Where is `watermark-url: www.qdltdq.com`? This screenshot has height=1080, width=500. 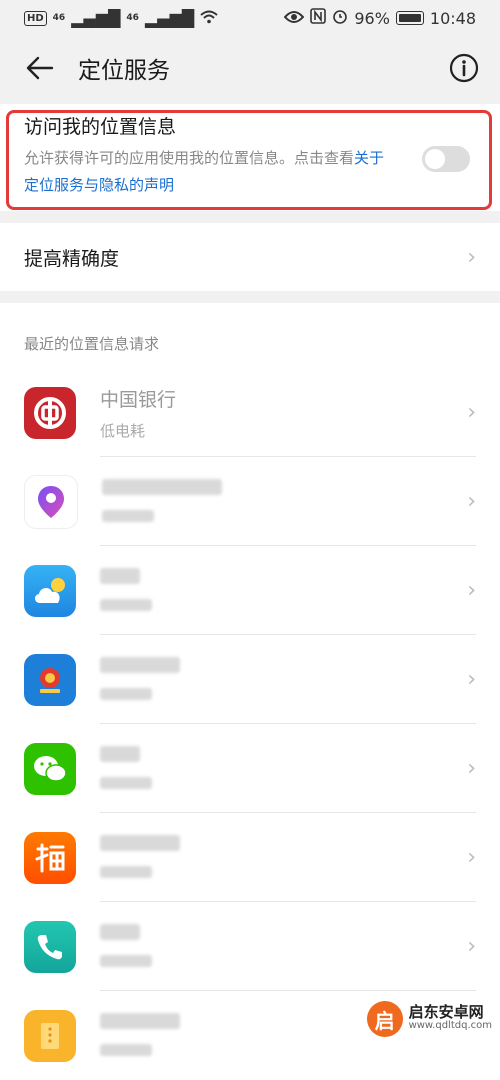
watermark-url: www.qdltdq.com is located at coordinates (450, 1025).